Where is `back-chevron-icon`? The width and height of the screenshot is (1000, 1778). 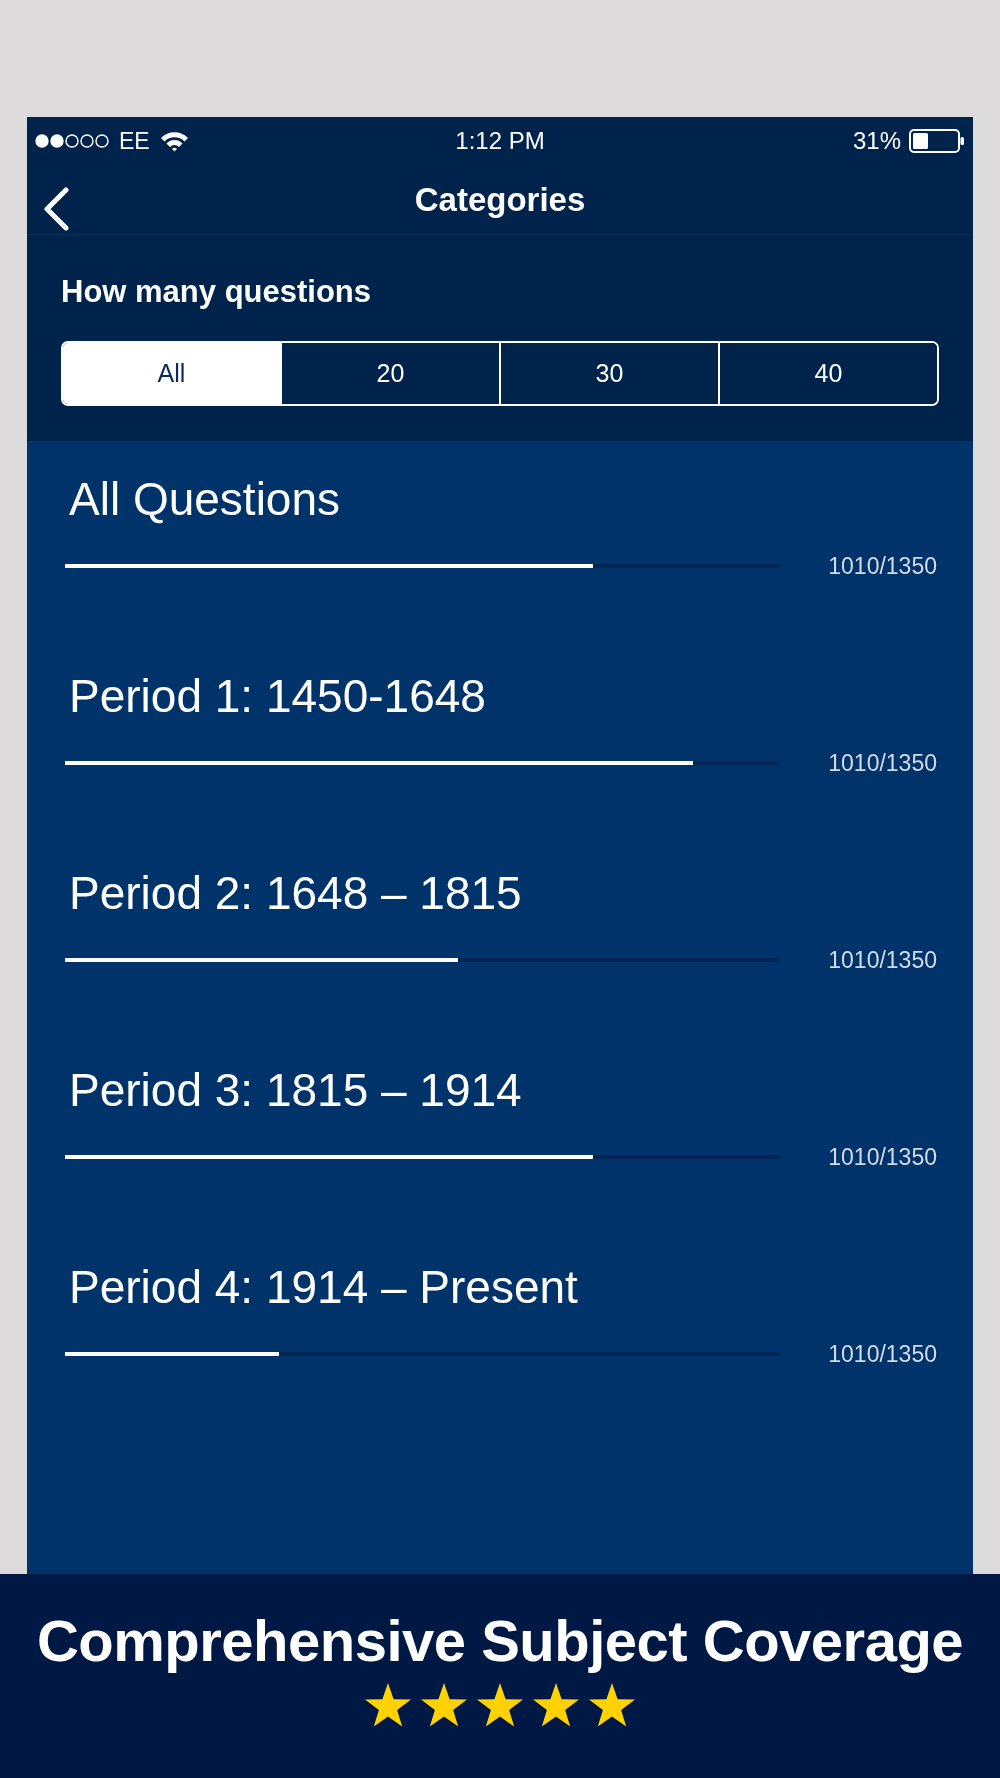
back-chevron-icon is located at coordinates (56, 209).